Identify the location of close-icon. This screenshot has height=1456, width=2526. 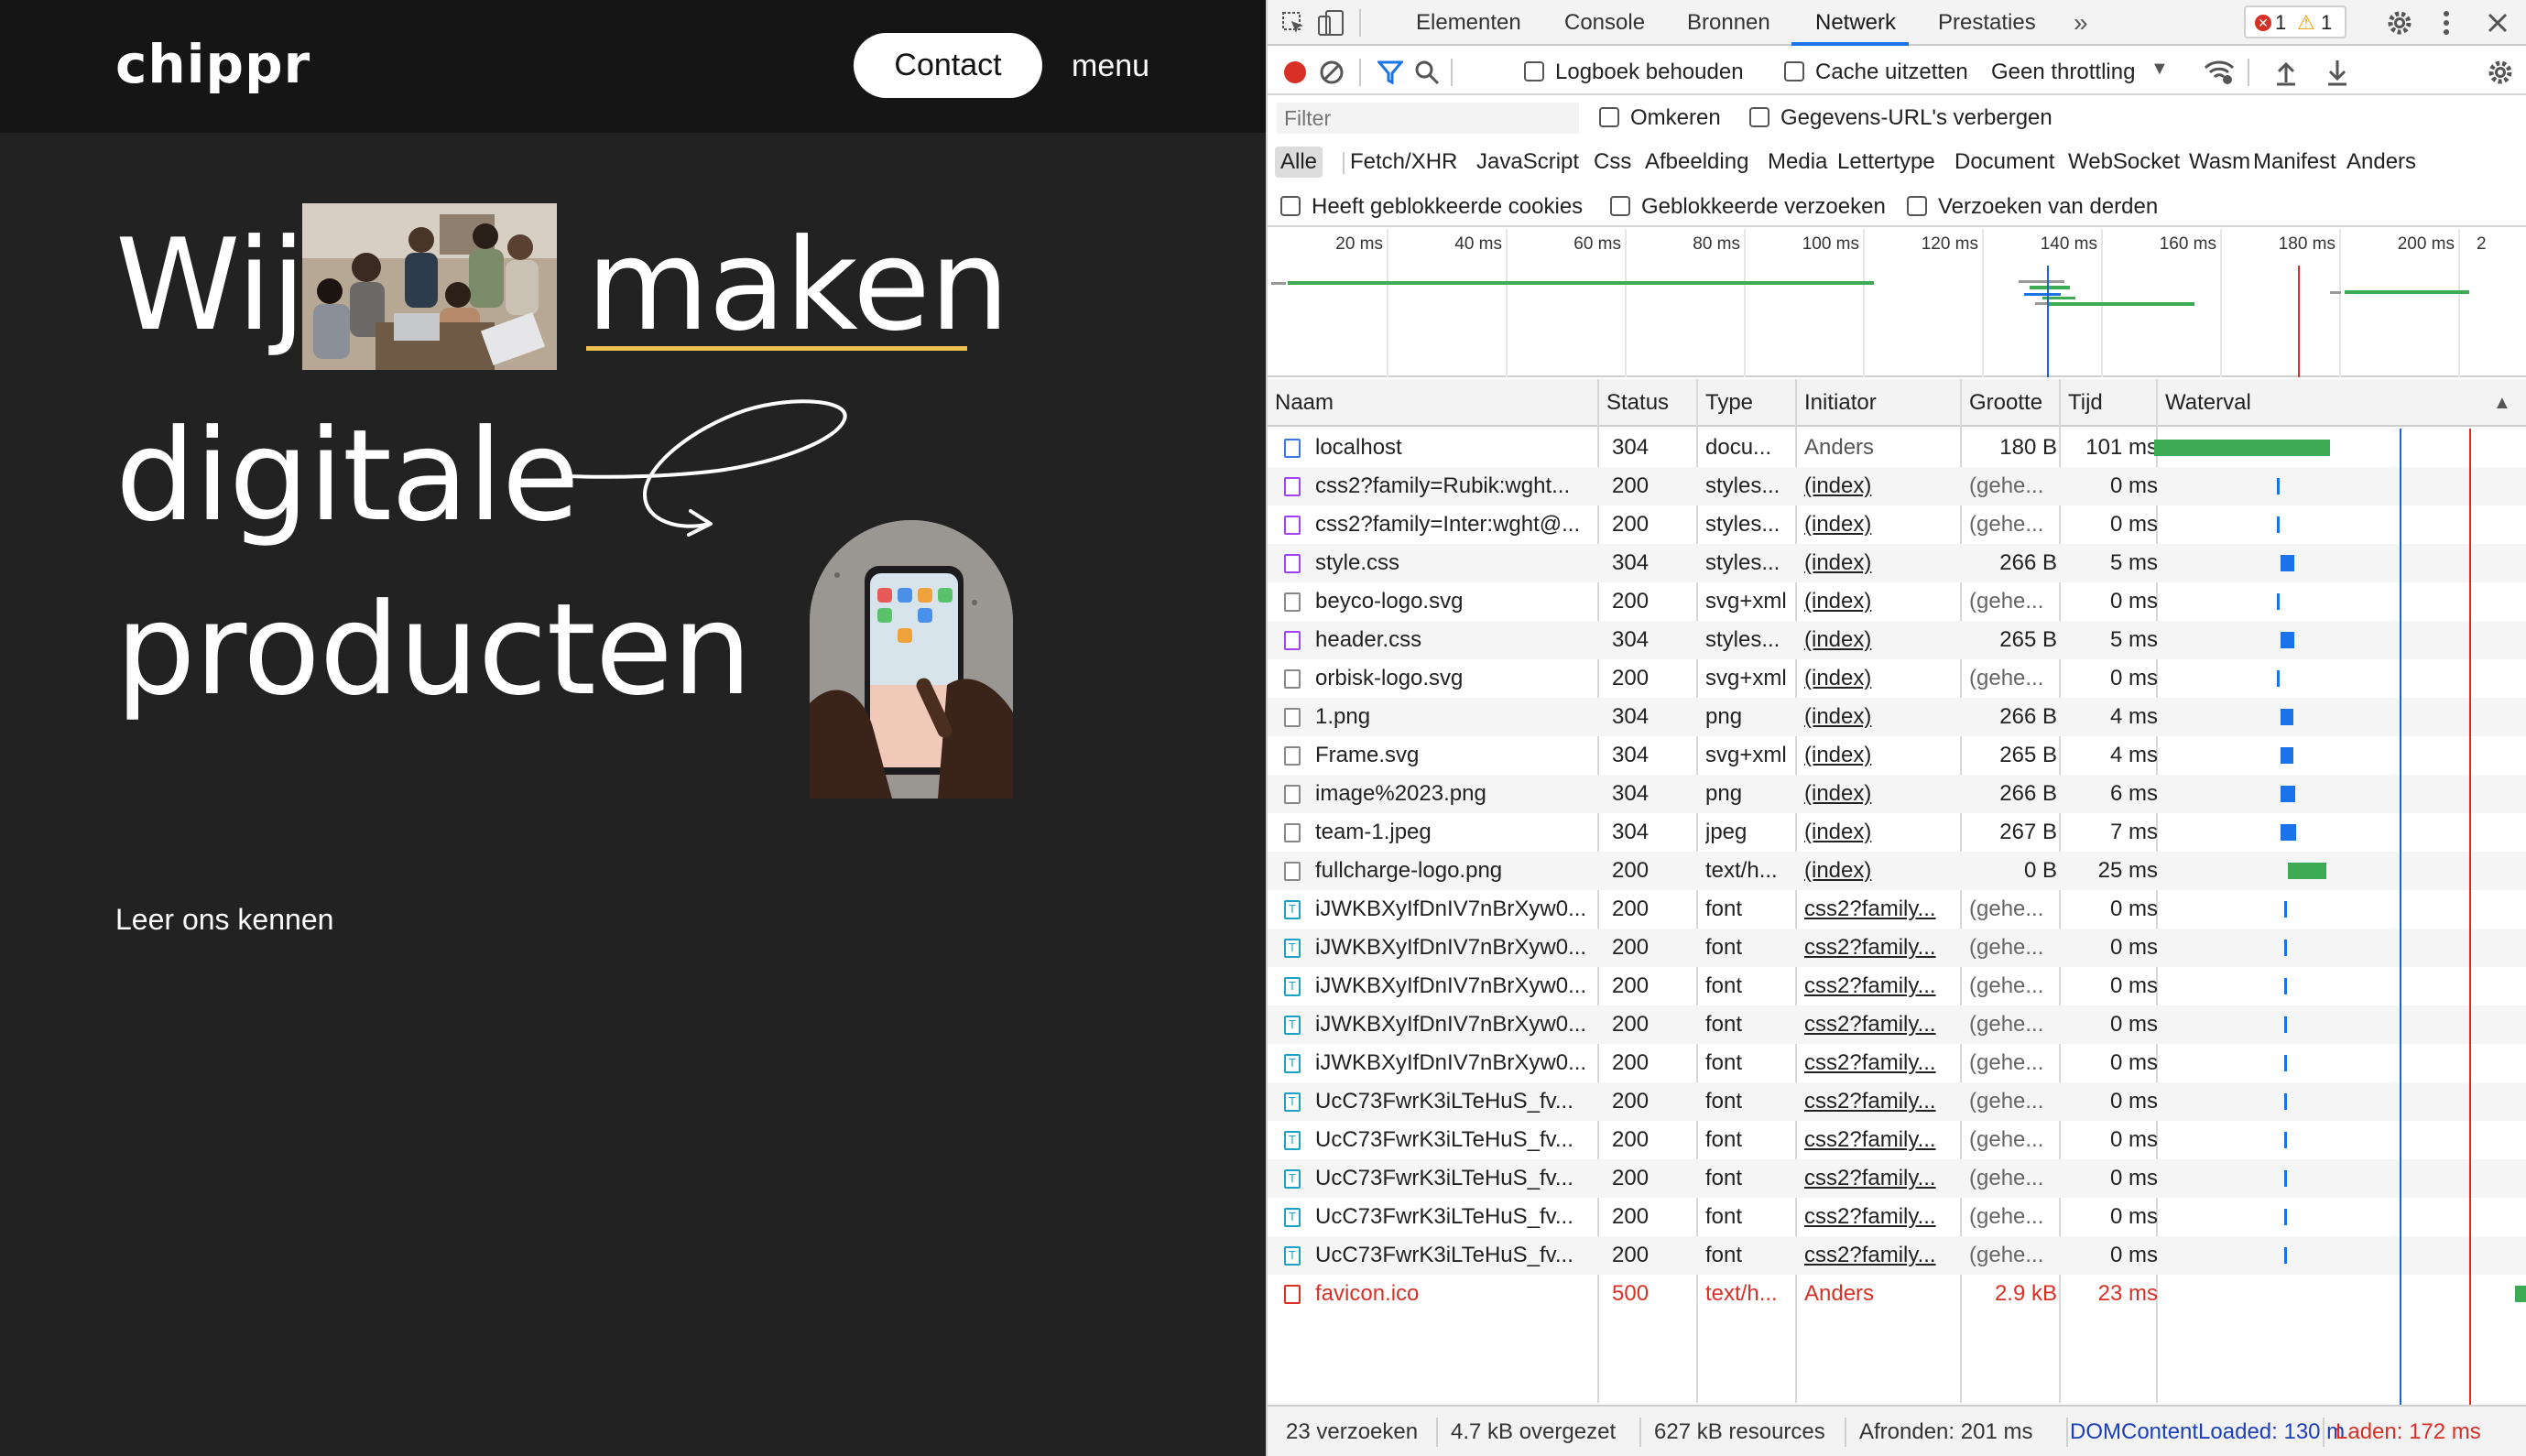
(2498, 23).